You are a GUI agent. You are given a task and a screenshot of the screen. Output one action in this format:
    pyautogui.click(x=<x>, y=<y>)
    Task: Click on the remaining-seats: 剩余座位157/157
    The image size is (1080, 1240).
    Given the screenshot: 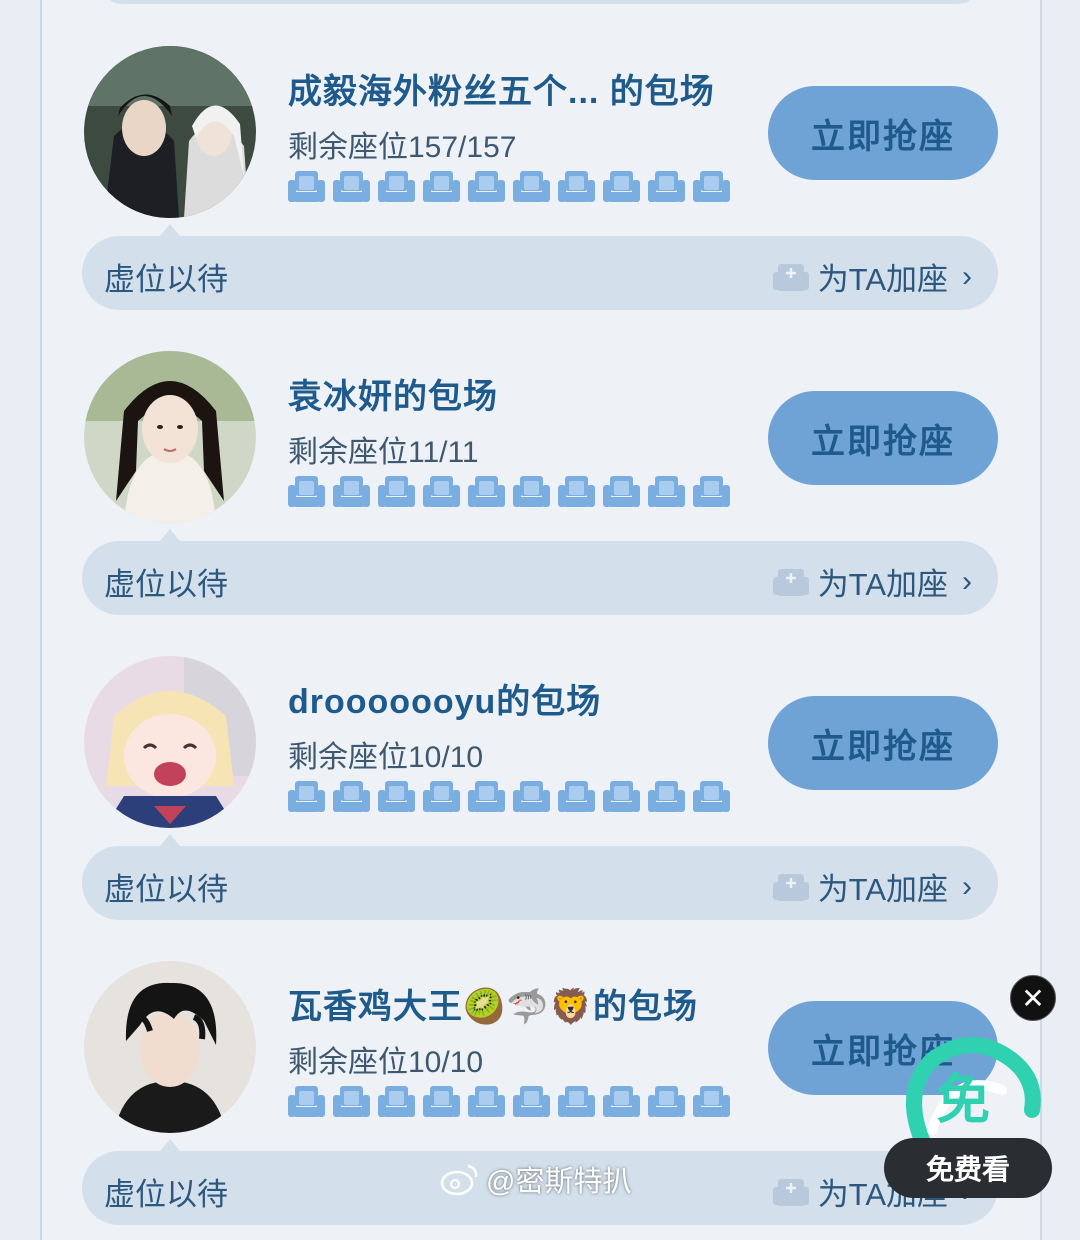 What is the action you would take?
    pyautogui.click(x=402, y=147)
    